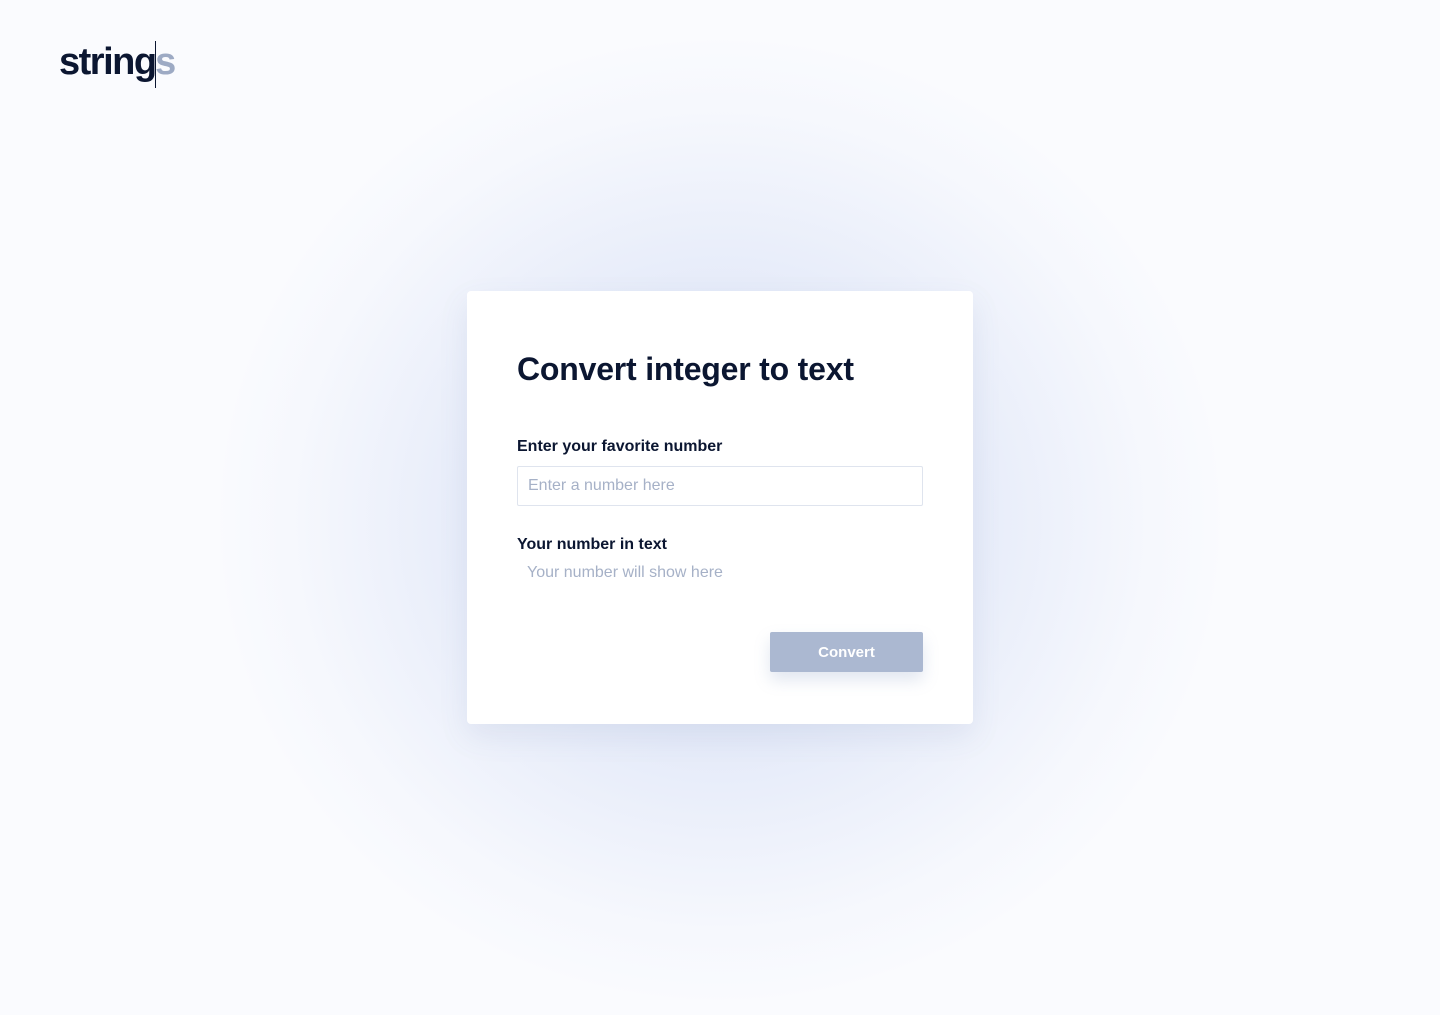 The image size is (1440, 1015). What do you see at coordinates (685, 369) in the screenshot?
I see `page-title: Convert integer to text` at bounding box center [685, 369].